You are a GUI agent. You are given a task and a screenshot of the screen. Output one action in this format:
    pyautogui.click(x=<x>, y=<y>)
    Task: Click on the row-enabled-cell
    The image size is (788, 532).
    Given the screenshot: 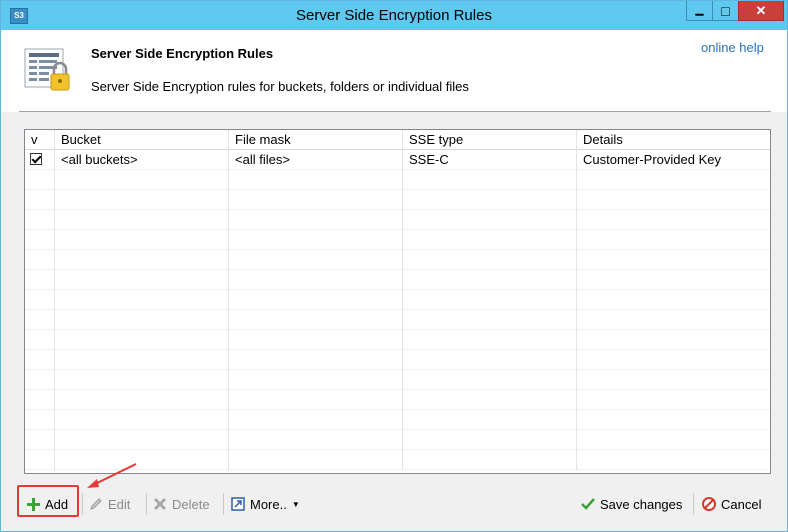 What is the action you would take?
    pyautogui.click(x=40, y=160)
    